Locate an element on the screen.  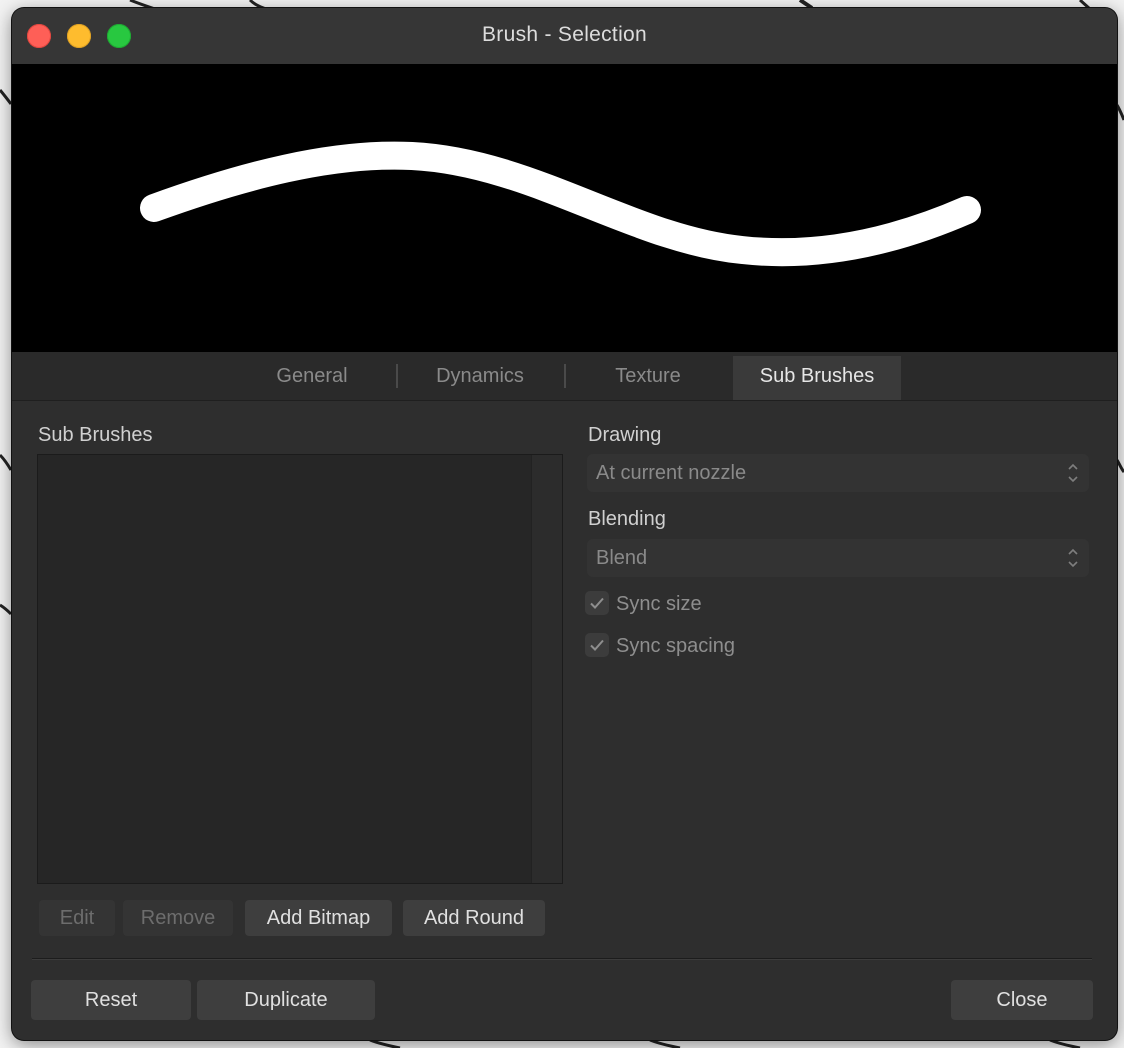
tab-sub-brushes: Sub Brushes is located at coordinates (817, 378).